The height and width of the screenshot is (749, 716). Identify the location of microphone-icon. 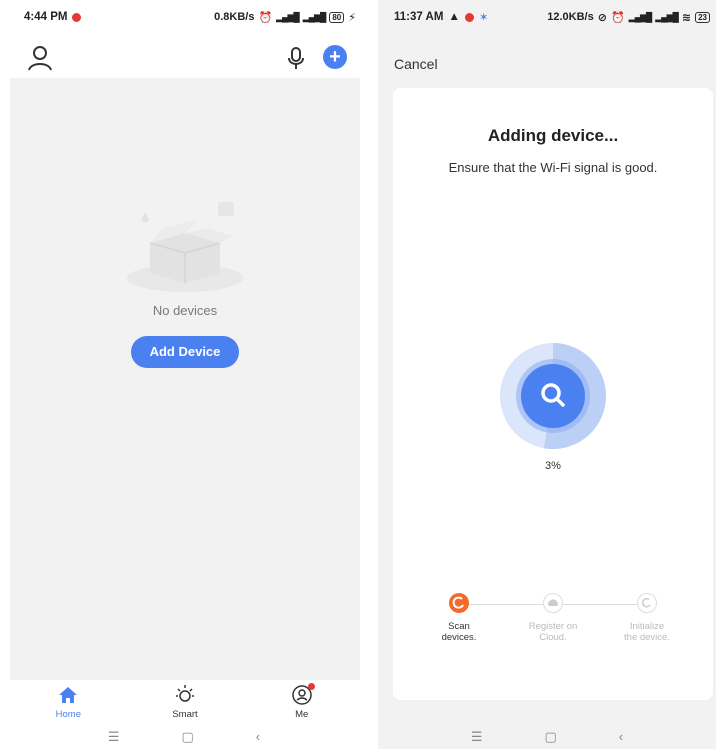
(296, 58).